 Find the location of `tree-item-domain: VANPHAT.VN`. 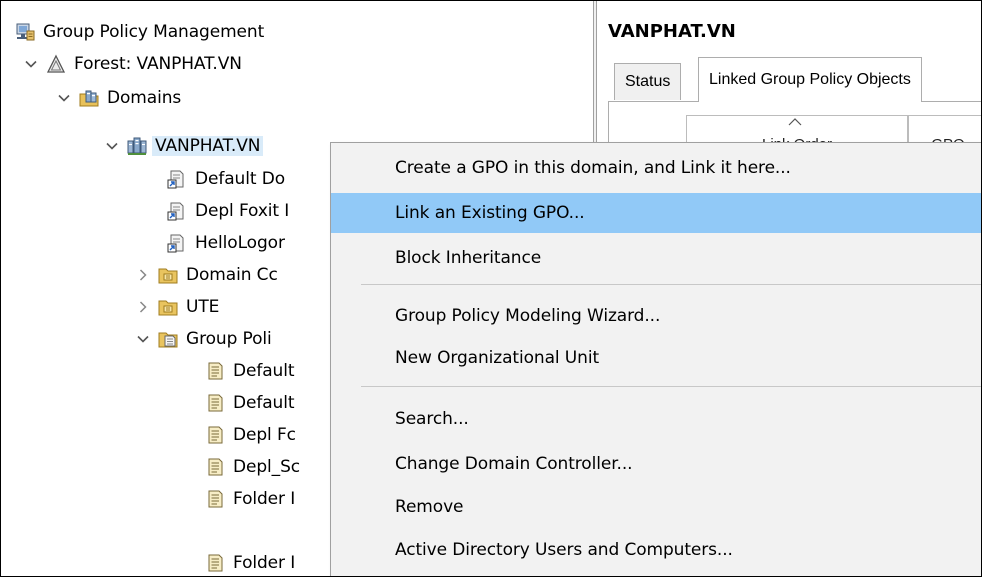

tree-item-domain: VANPHAT.VN is located at coordinates (184, 146).